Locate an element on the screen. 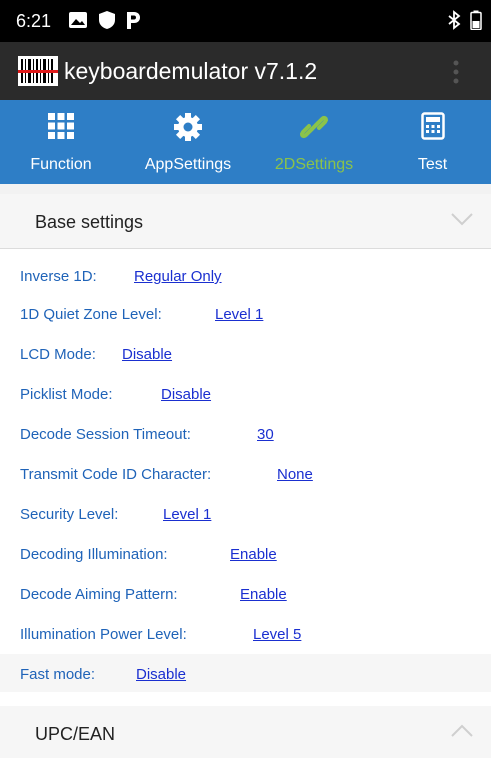 The image size is (491, 758). status-bar: 6:21 is located at coordinates (245, 21).